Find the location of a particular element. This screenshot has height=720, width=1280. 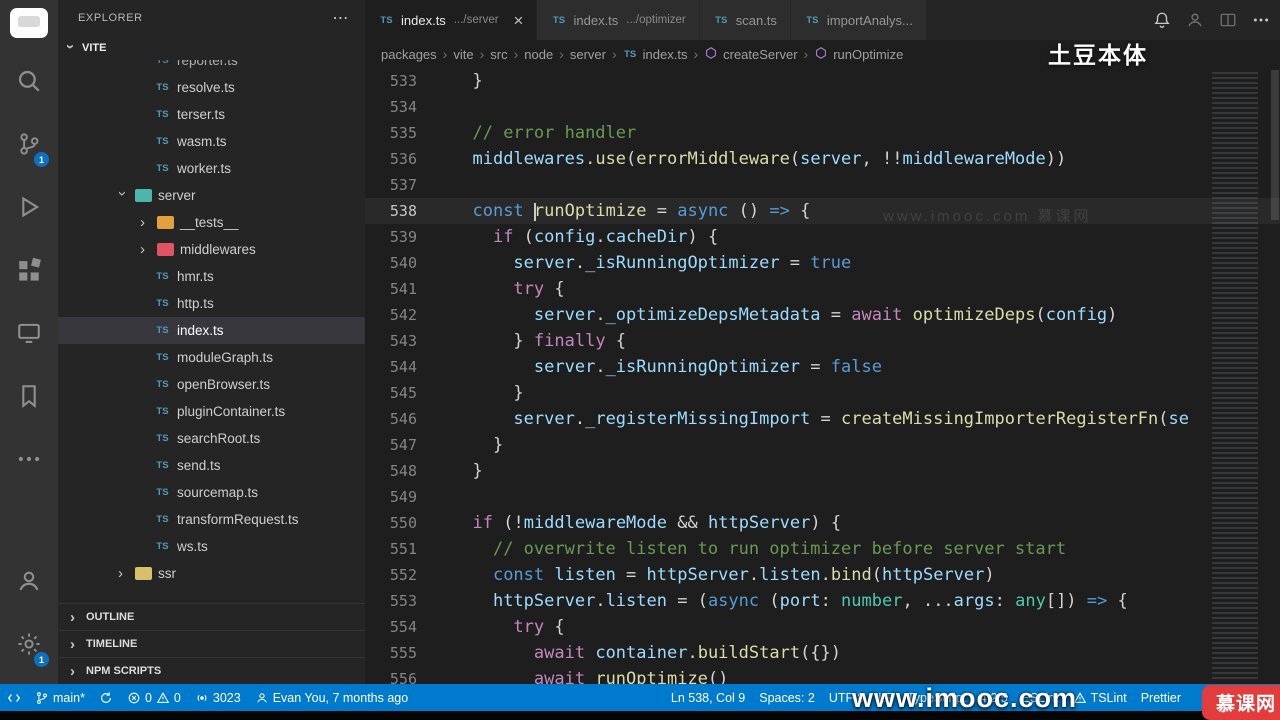

more-actions-icon: ⋯ is located at coordinates (340, 18).